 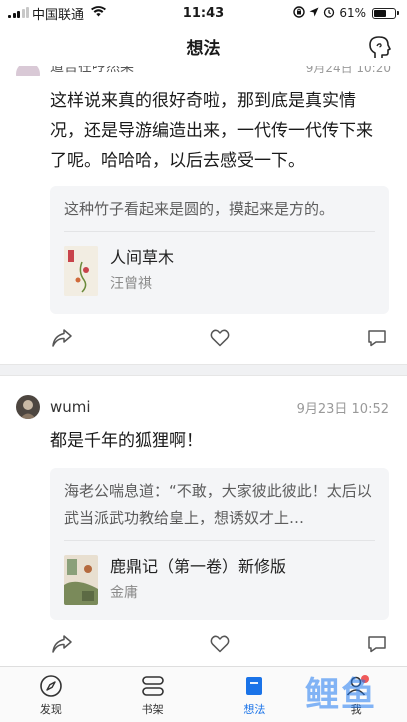 I want to click on post-time: 9月23日 10:52, so click(x=342, y=409).